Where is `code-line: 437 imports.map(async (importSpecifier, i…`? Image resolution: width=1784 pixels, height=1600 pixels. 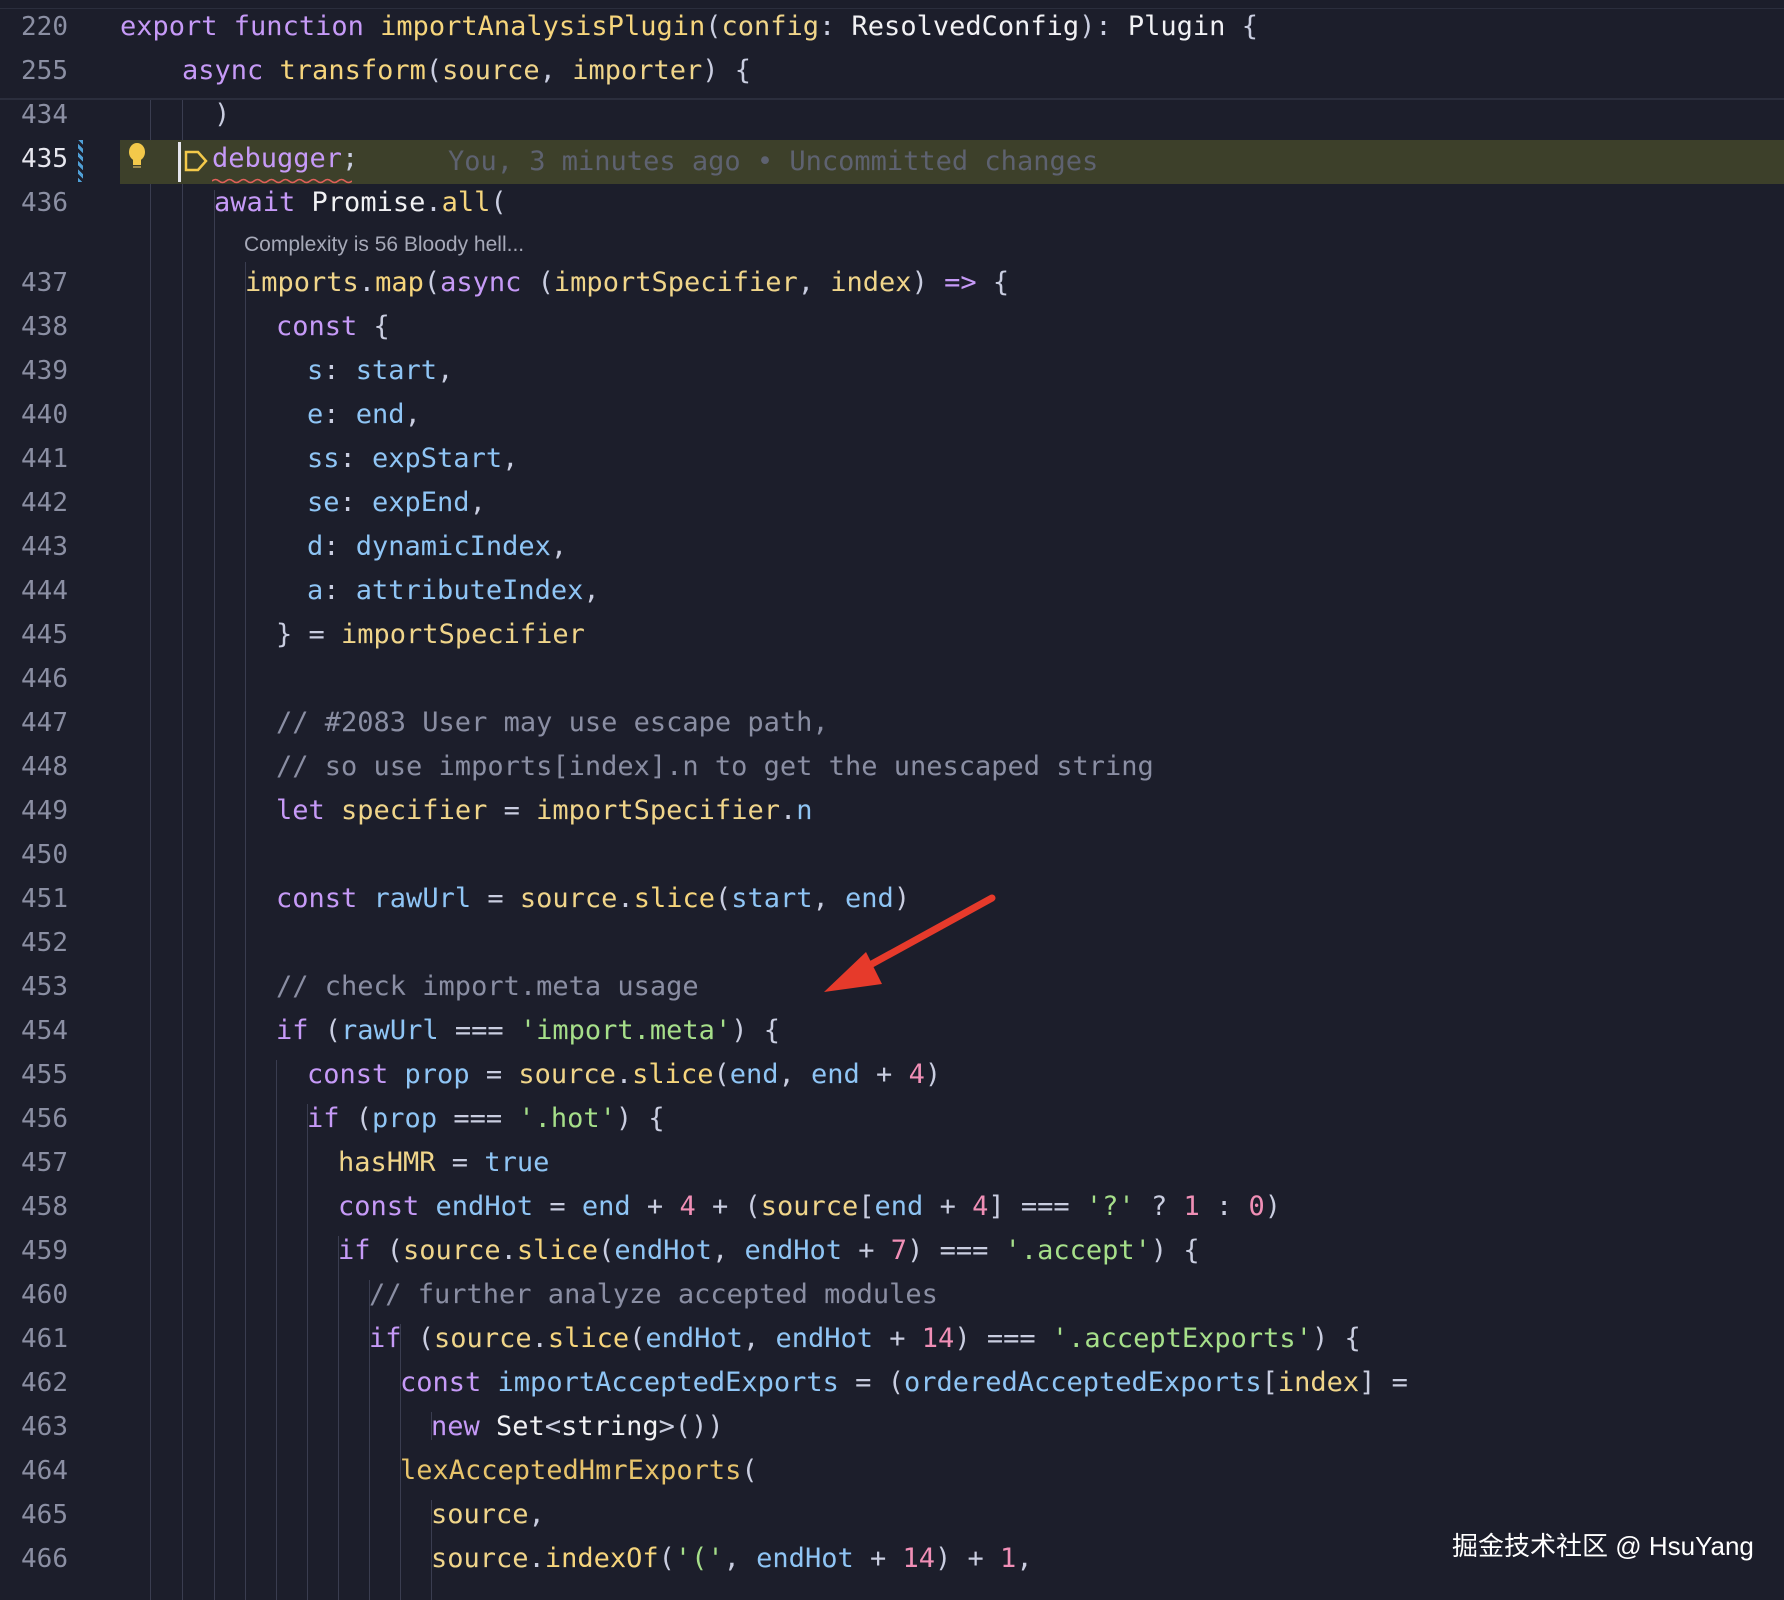 code-line: 437 imports.map(async (importSpecifier, i… is located at coordinates (892, 283).